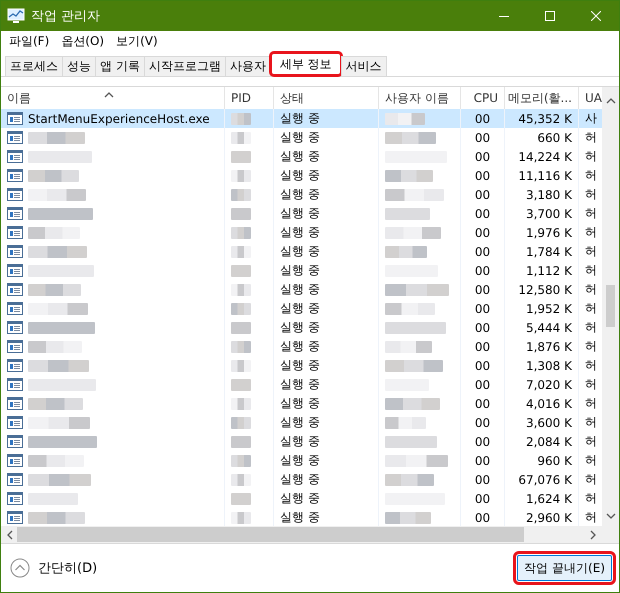 The image size is (620, 593). I want to click on horizontal-scrollbar, so click(310, 534).